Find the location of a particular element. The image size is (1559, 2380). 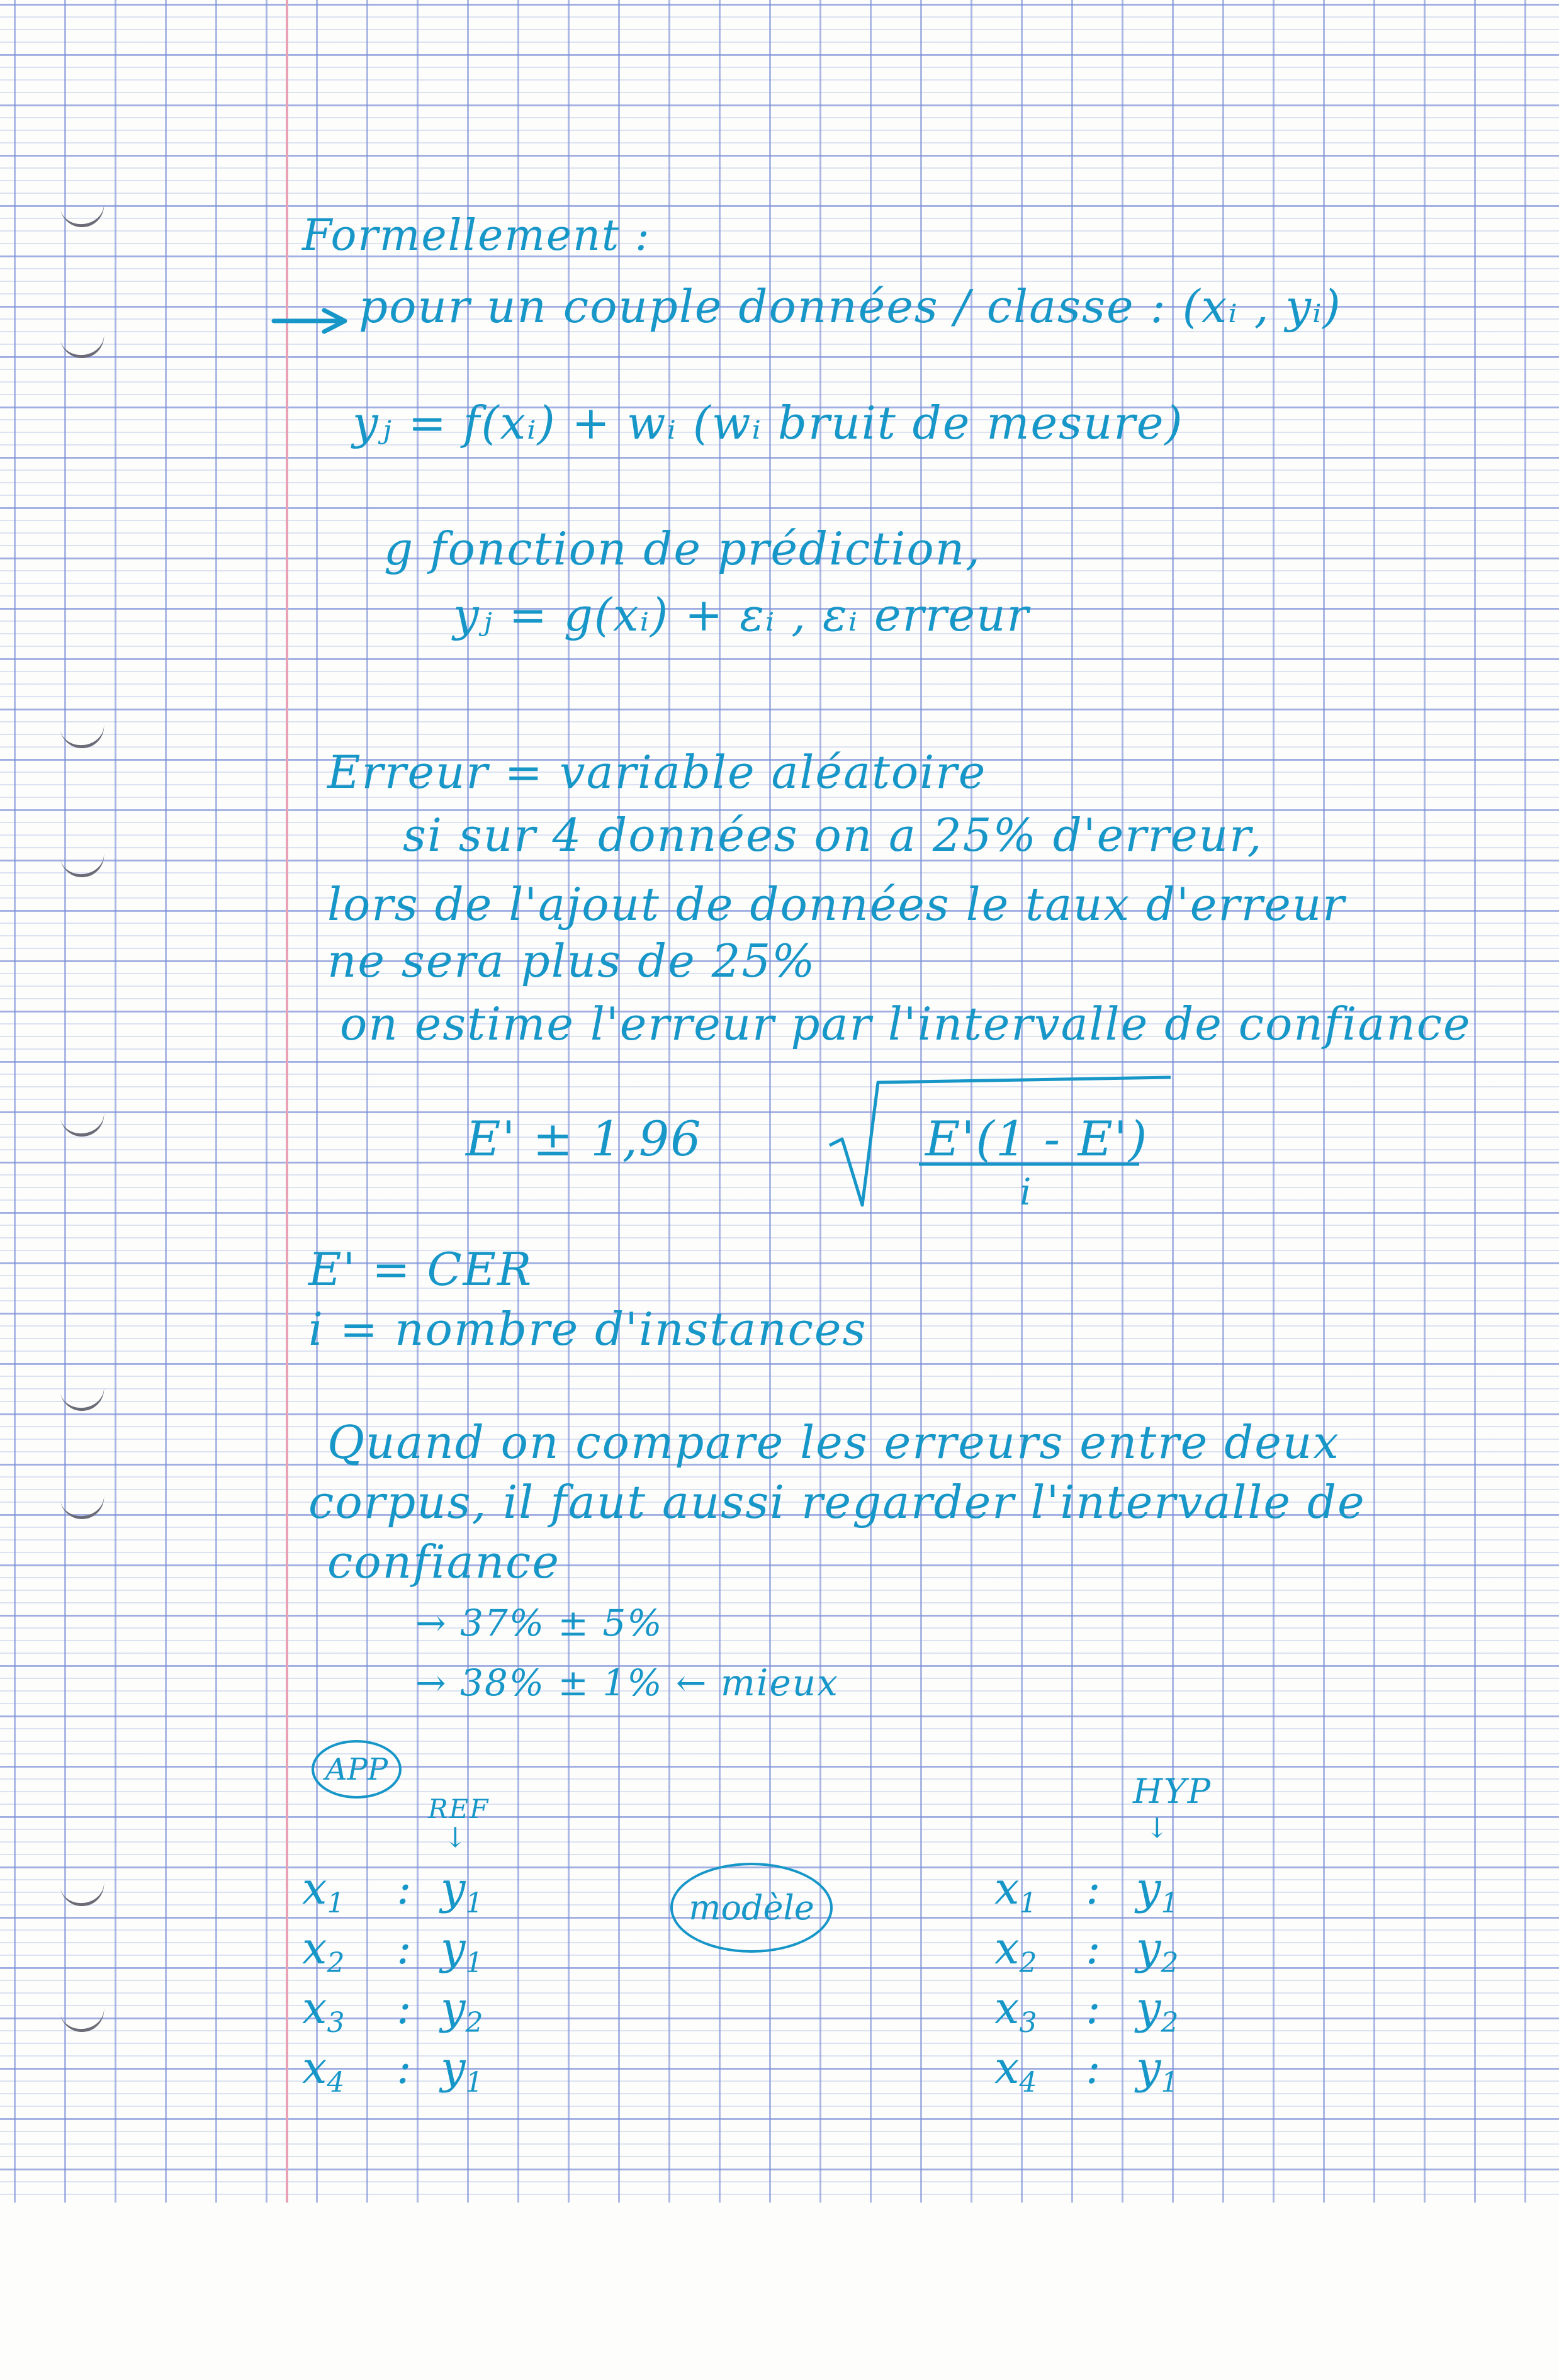

definition-cer: E' = CER is located at coordinates (420, 1269).